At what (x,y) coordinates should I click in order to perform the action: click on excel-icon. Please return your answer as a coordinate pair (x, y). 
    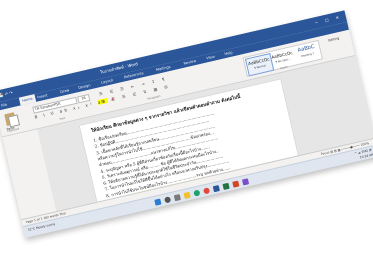
    Looking at the image, I should click on (226, 186).